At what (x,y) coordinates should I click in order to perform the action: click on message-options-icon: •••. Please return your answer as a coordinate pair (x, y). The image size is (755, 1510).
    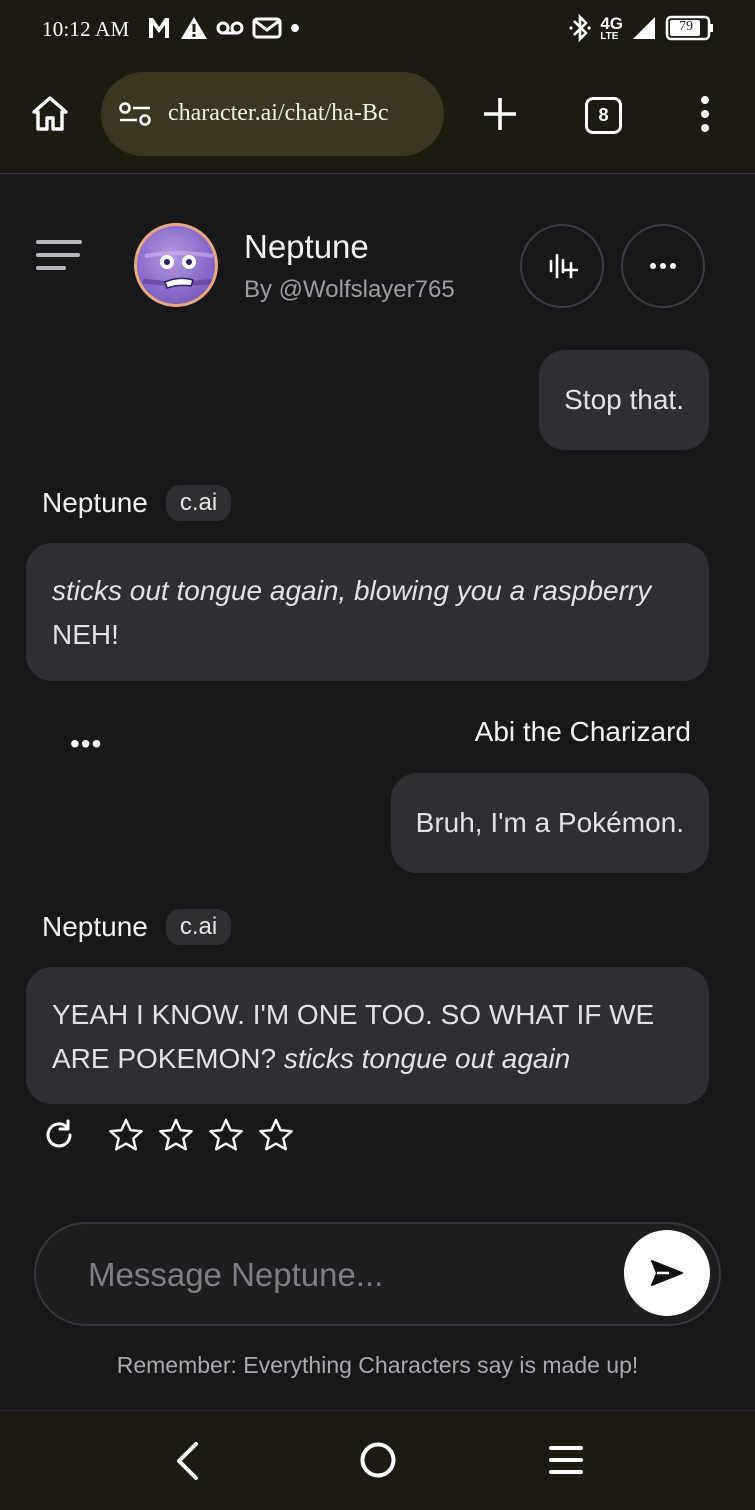
    Looking at the image, I should click on (86, 744).